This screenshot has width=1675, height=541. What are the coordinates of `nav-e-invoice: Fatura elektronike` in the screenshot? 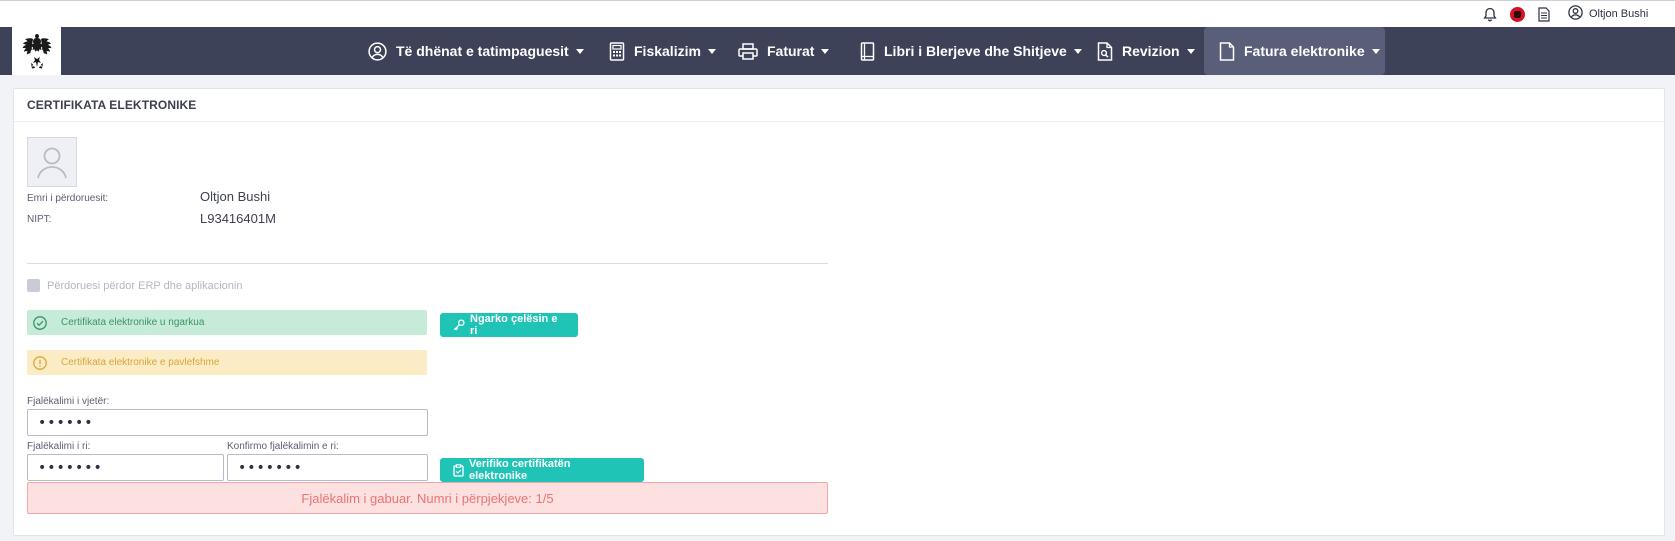 It's located at (1294, 51).